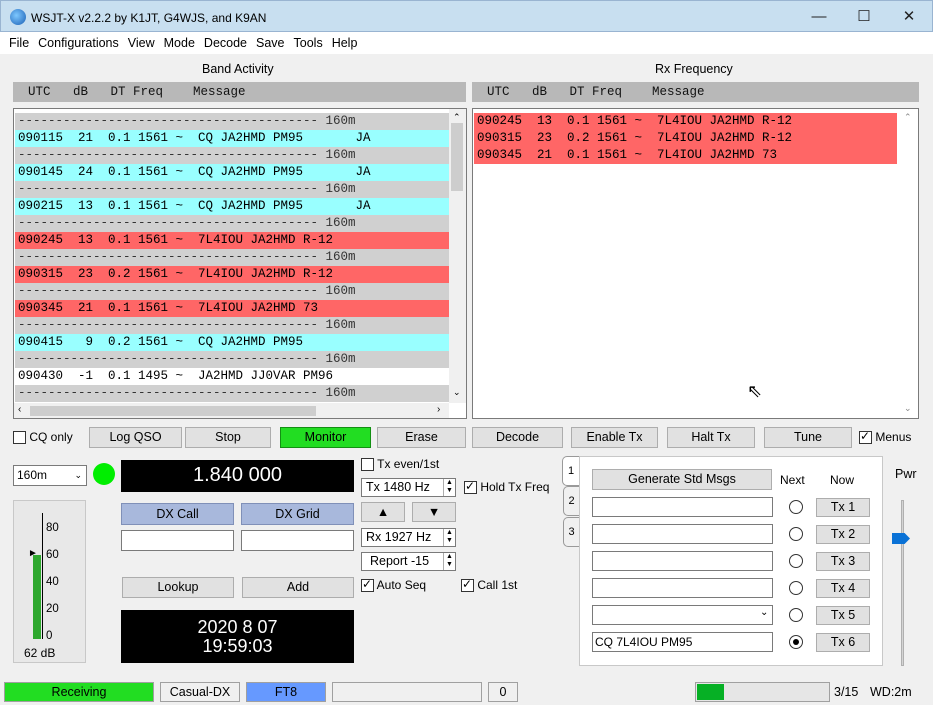 The width and height of the screenshot is (933, 705). I want to click on menu-save: Save, so click(270, 43).